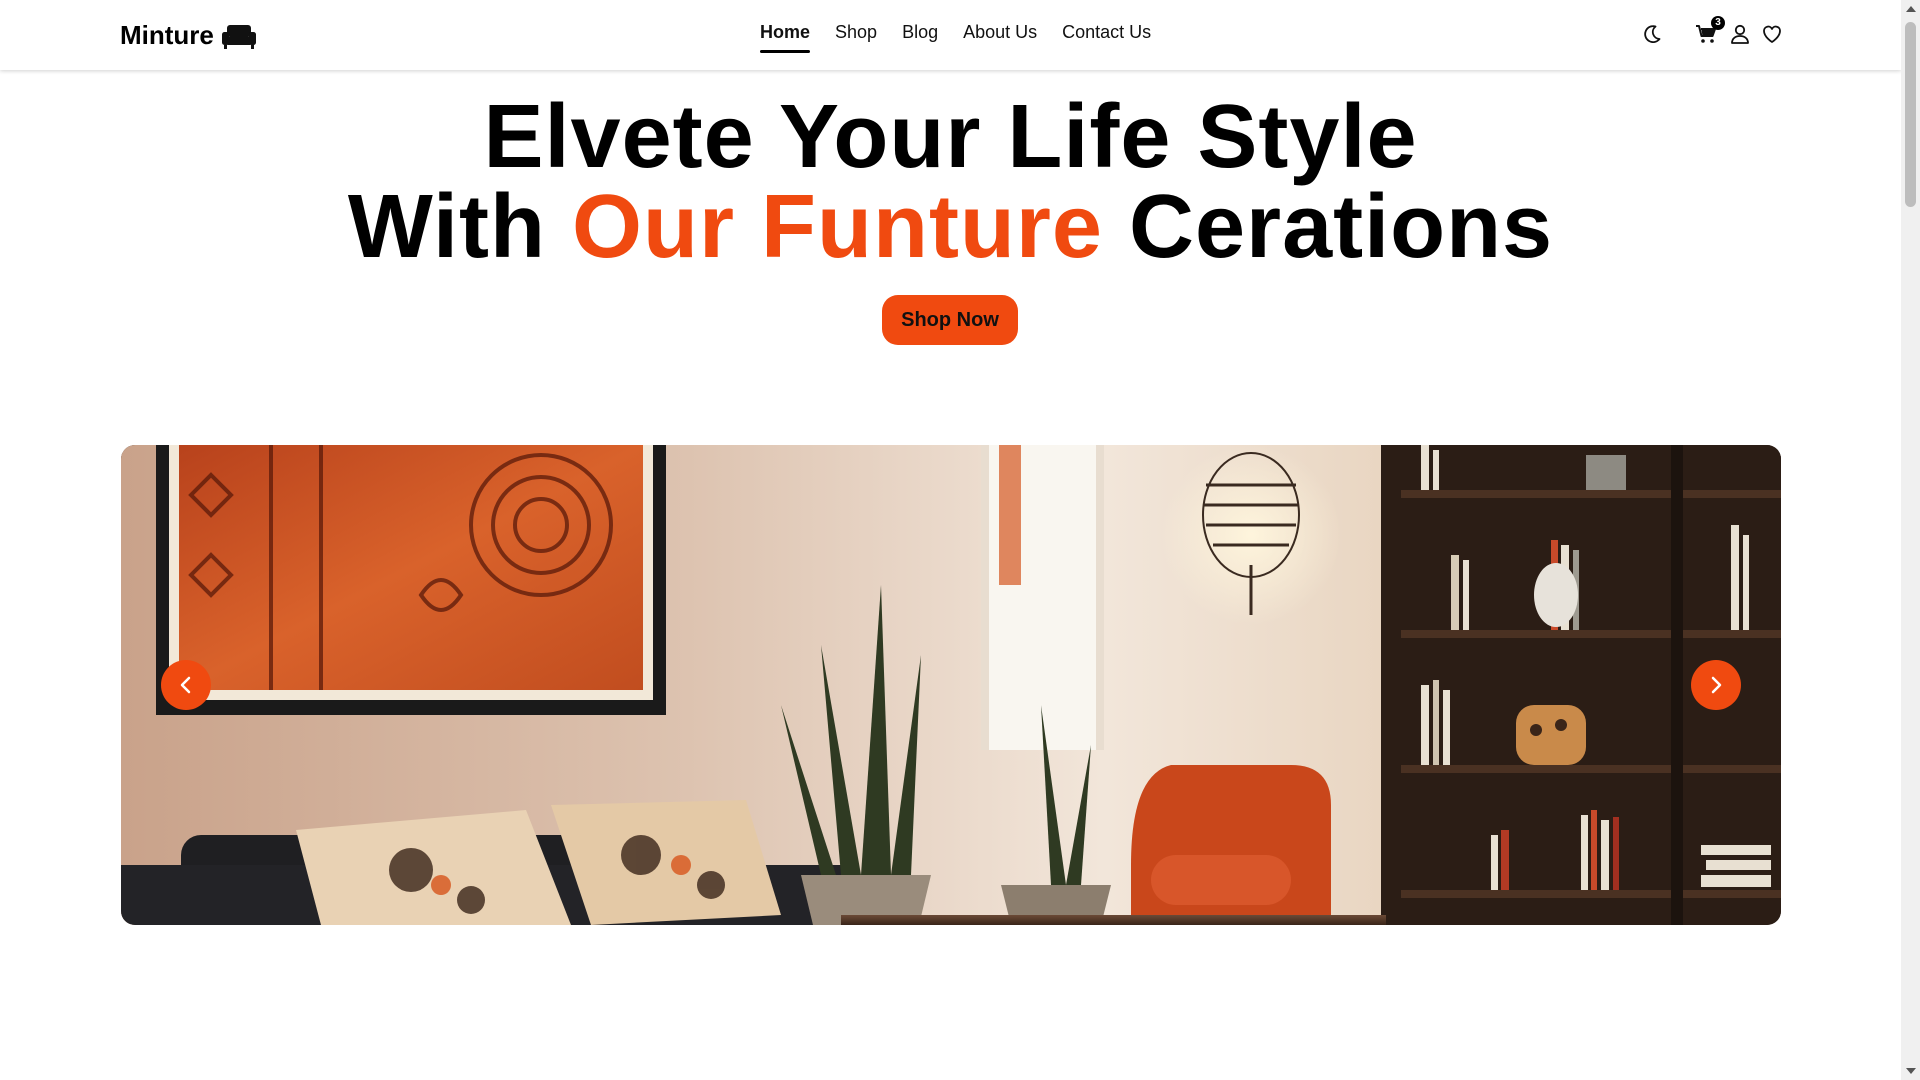 The width and height of the screenshot is (1920, 1080). I want to click on carousel-next-button, so click(1716, 685).